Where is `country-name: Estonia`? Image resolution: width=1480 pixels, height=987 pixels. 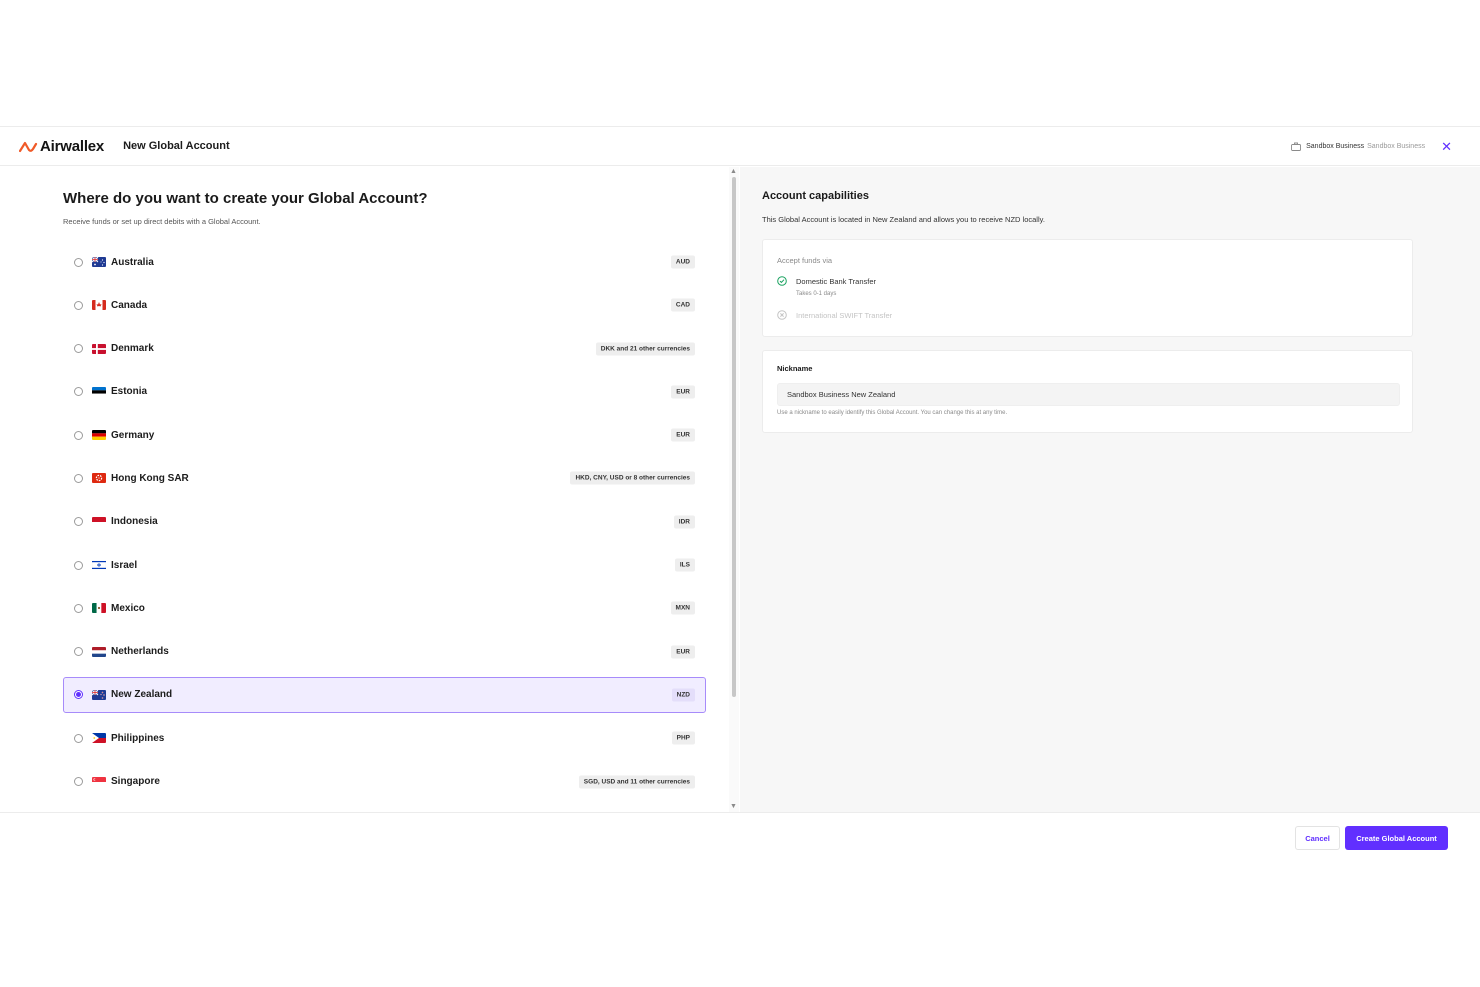 country-name: Estonia is located at coordinates (129, 392).